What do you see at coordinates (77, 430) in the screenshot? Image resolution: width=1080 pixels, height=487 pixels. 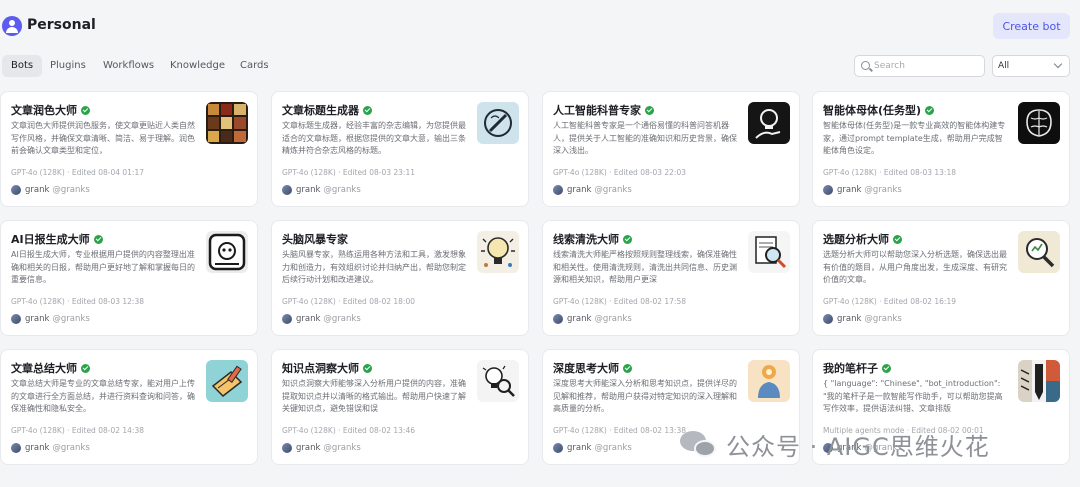 I see `bot-meta: GPT-4o (128K) · Edited 08-02 14:38` at bounding box center [77, 430].